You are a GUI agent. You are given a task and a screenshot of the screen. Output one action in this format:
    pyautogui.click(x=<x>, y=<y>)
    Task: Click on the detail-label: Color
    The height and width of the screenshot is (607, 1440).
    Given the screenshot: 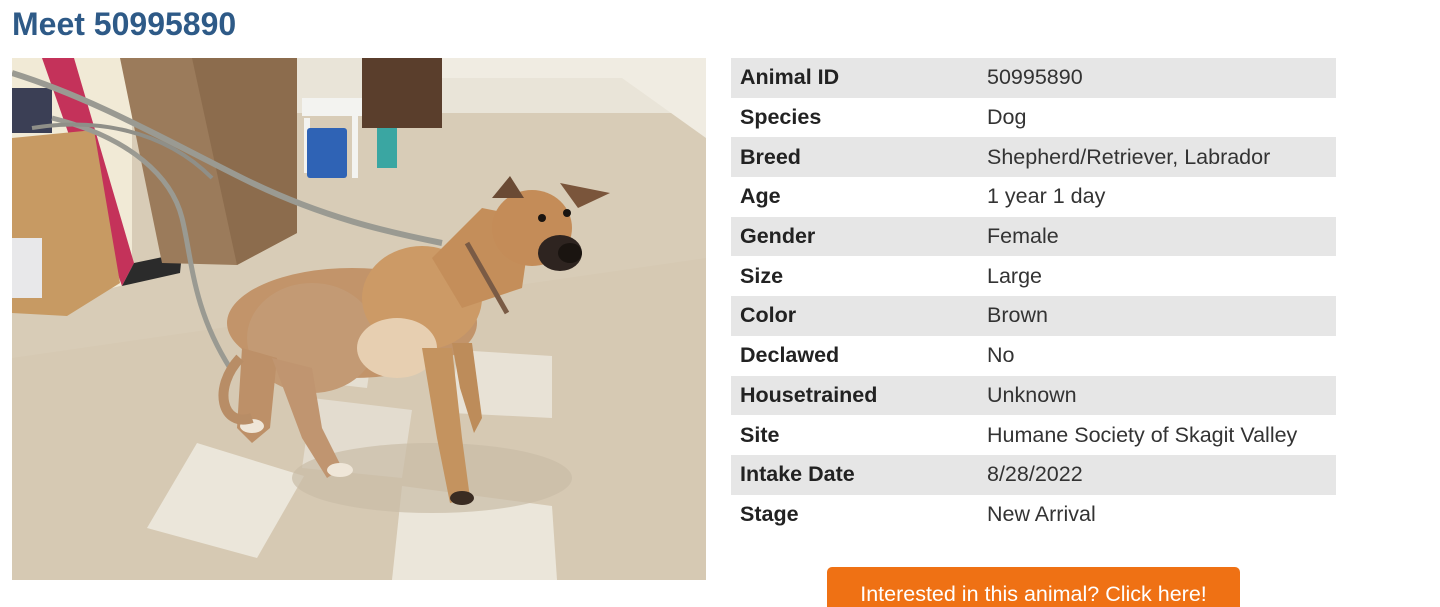 What is the action you would take?
    pyautogui.click(x=854, y=316)
    